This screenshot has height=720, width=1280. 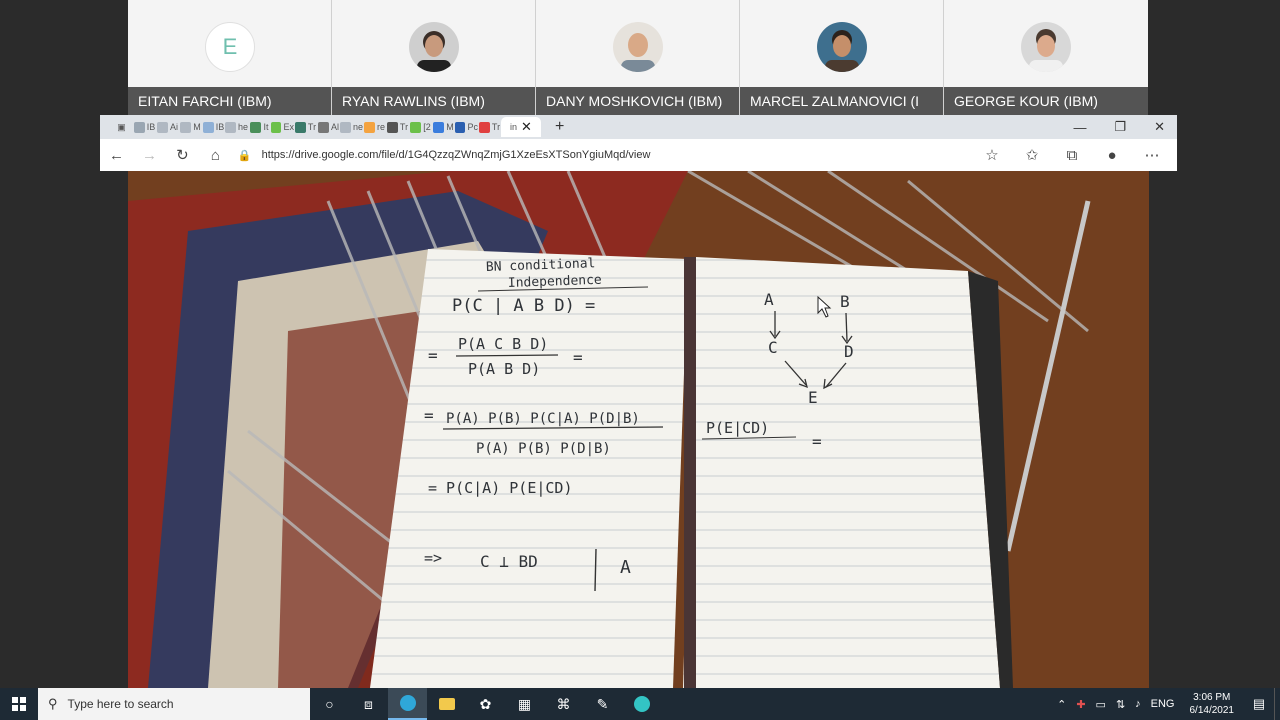 What do you see at coordinates (1159, 127) in the screenshot?
I see `close-window-icon: ✕` at bounding box center [1159, 127].